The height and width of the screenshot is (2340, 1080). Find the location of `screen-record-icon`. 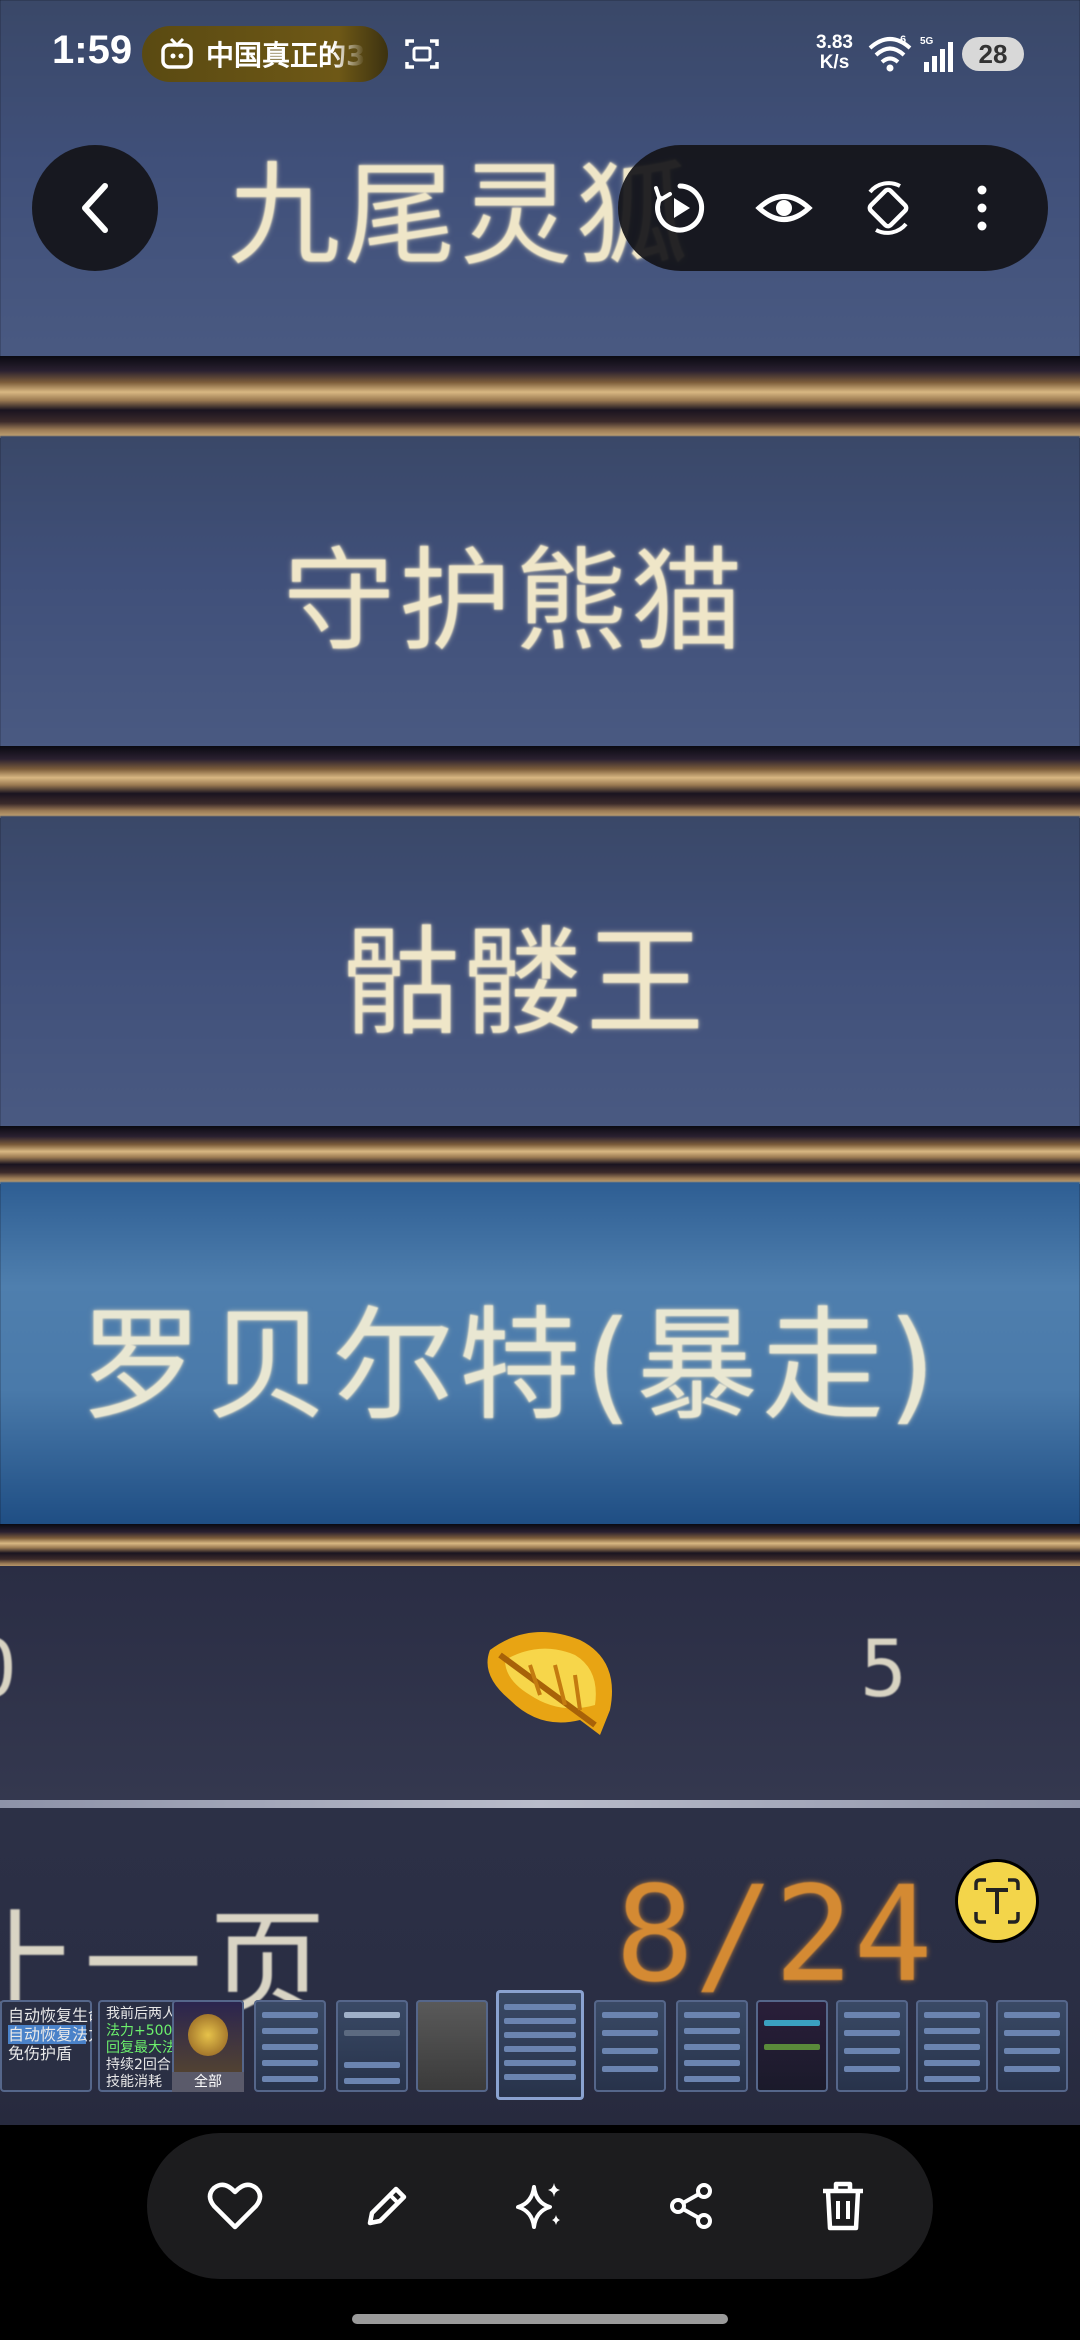

screen-record-icon is located at coordinates (422, 54).